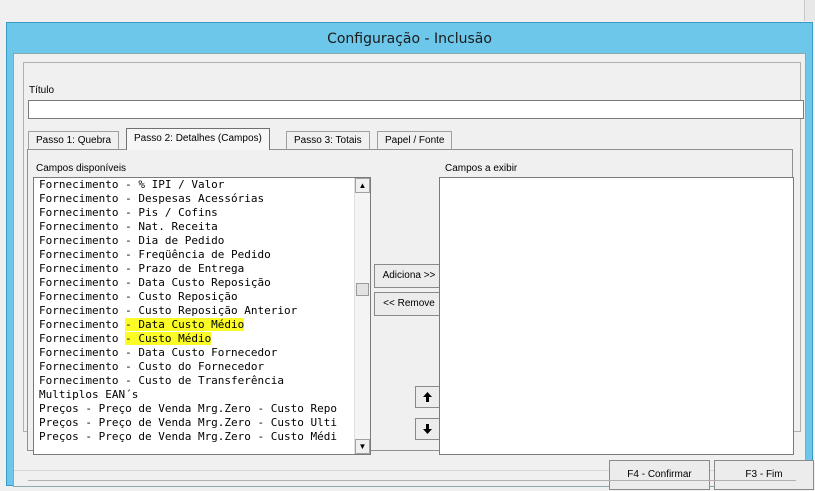  I want to click on background-window, so click(407, 10).